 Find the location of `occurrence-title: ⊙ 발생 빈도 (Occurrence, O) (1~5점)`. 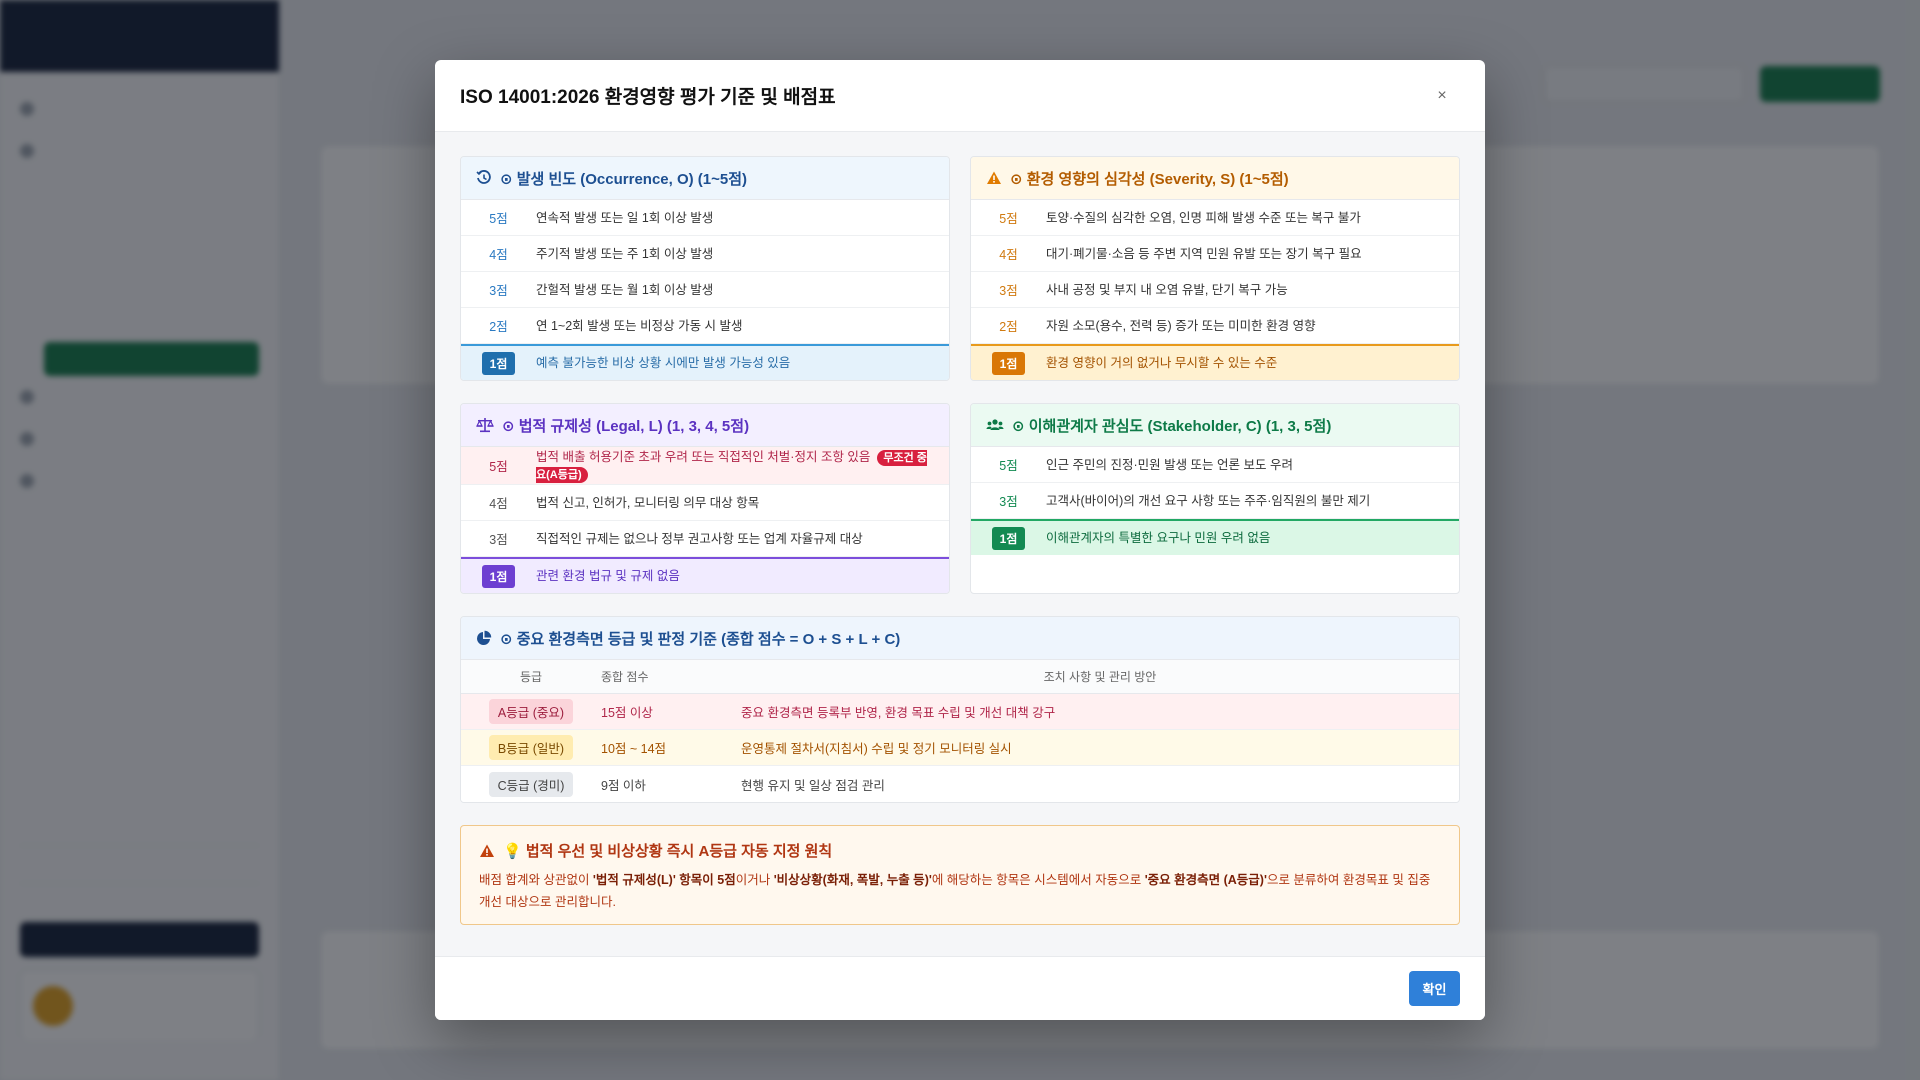

occurrence-title: ⊙ 발생 빈도 (Occurrence, O) (1~5점) is located at coordinates (624, 179).